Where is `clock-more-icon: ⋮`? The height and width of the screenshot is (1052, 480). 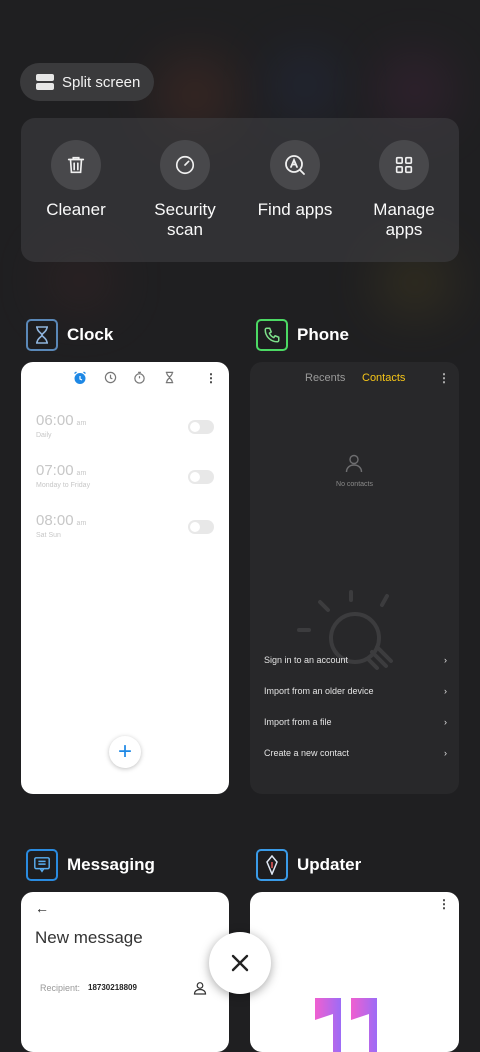
clock-more-icon: ⋮ is located at coordinates (211, 378).